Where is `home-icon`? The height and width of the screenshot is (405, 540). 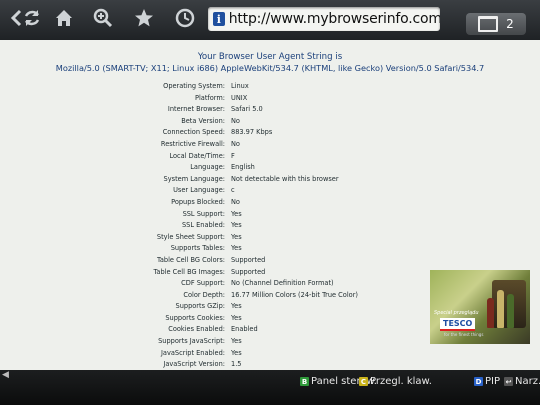
home-icon is located at coordinates (64, 18).